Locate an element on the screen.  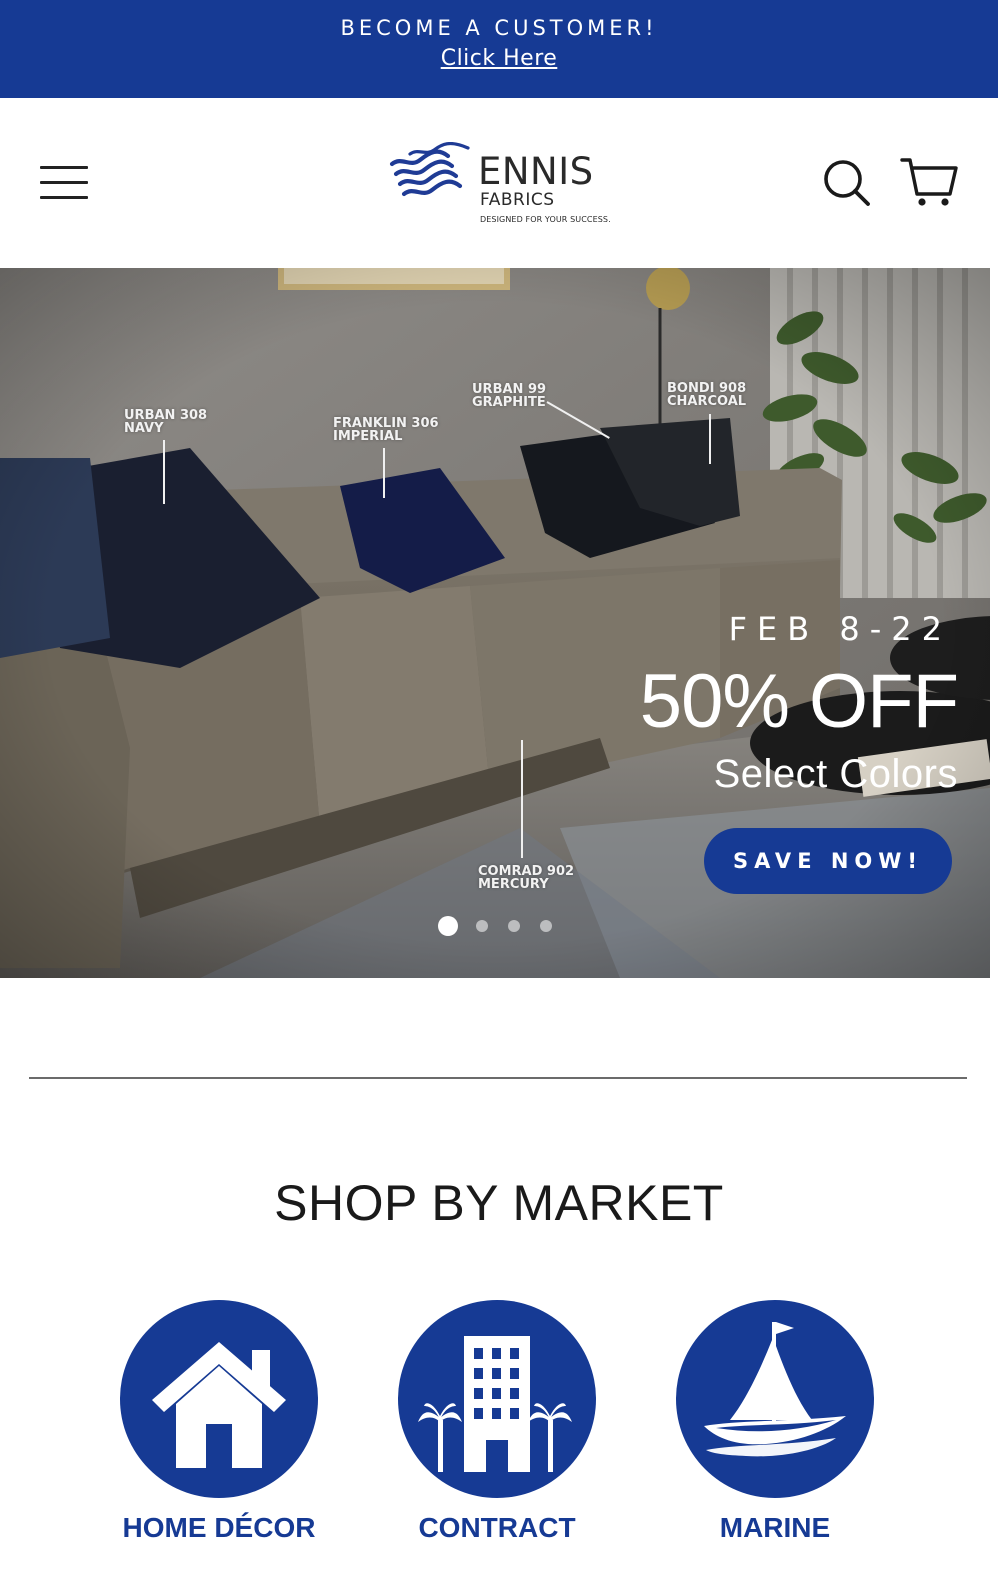
fabric-label-comrad-902: COMRAD 902 MERCURY is located at coordinates (526, 878).